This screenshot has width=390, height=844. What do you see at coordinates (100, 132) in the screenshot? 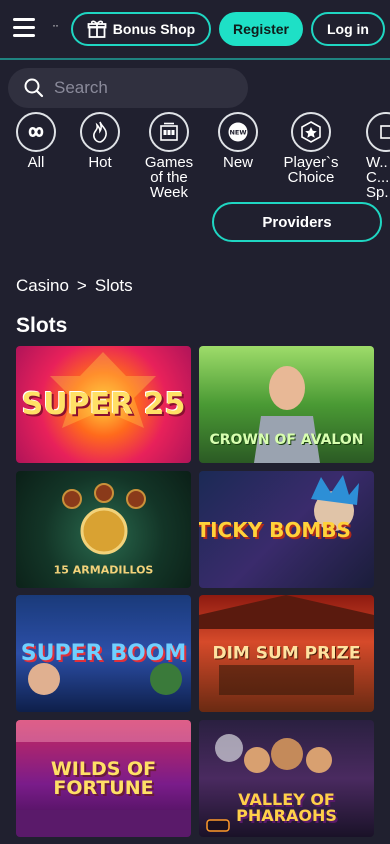
I see `flame-icon` at bounding box center [100, 132].